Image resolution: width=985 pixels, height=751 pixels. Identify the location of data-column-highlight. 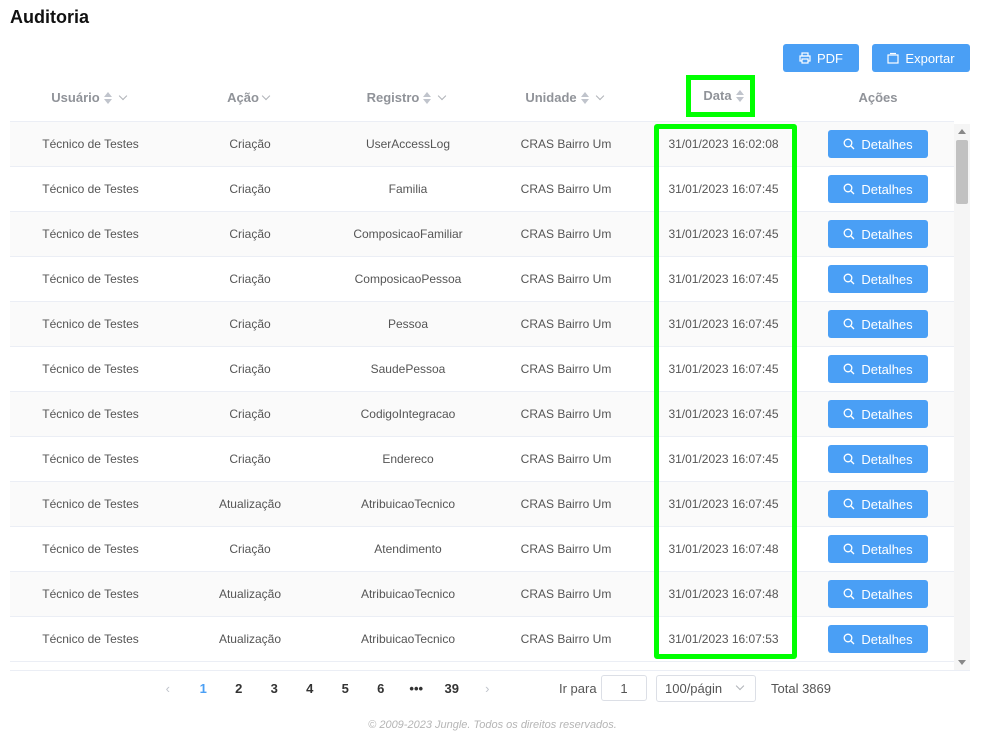
(725, 391).